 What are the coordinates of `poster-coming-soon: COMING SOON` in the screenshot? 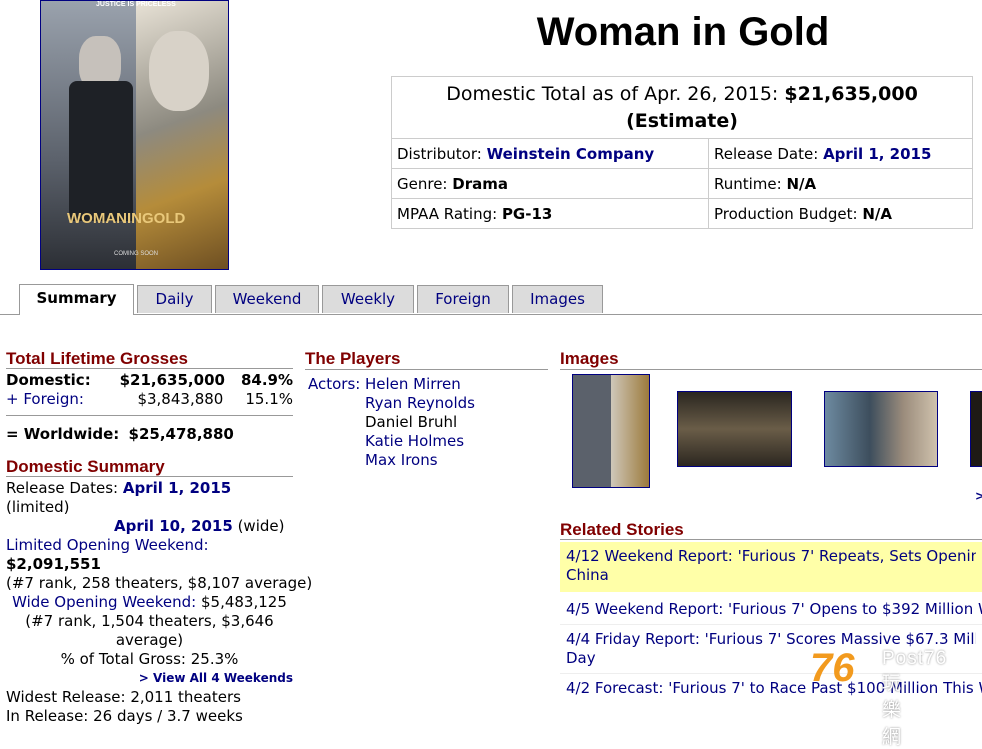 It's located at (136, 254).